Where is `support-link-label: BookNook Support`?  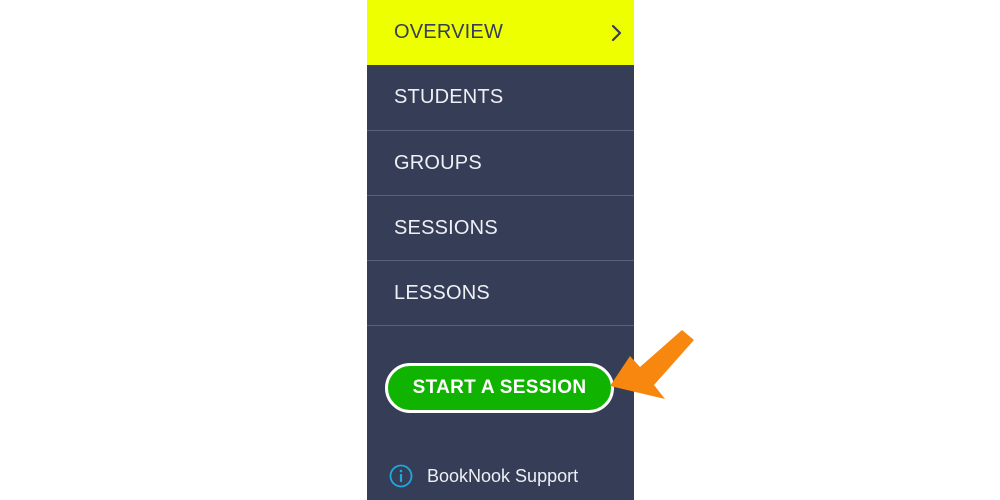 support-link-label: BookNook Support is located at coordinates (503, 475).